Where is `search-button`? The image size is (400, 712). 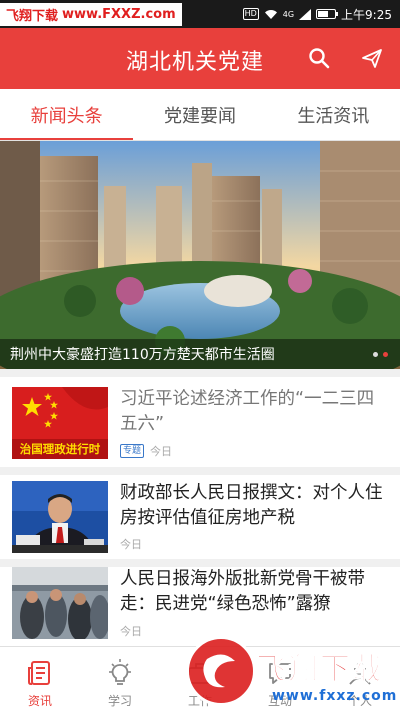
search-button is located at coordinates (319, 58).